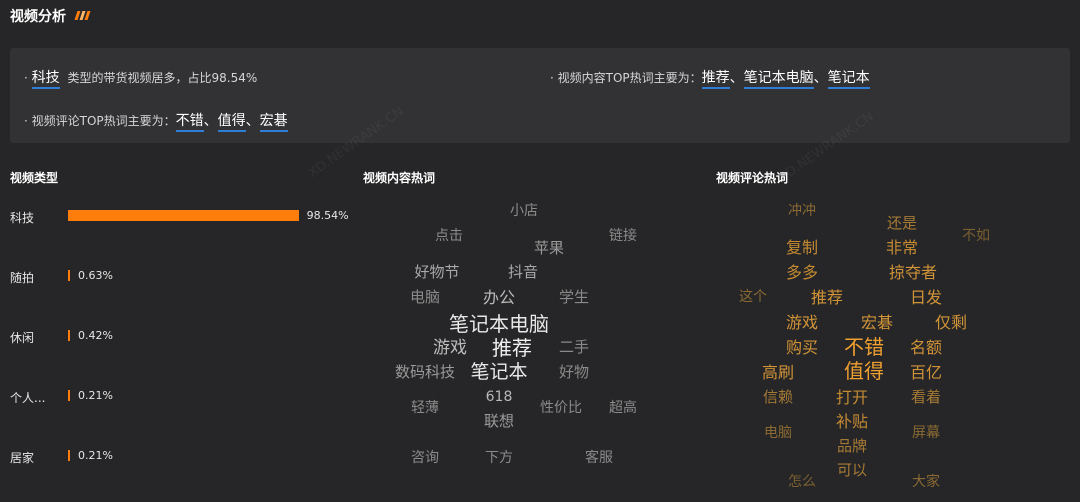  I want to click on summary-type-text: 类型的带货视频居多，占比98.54%, so click(162, 78).